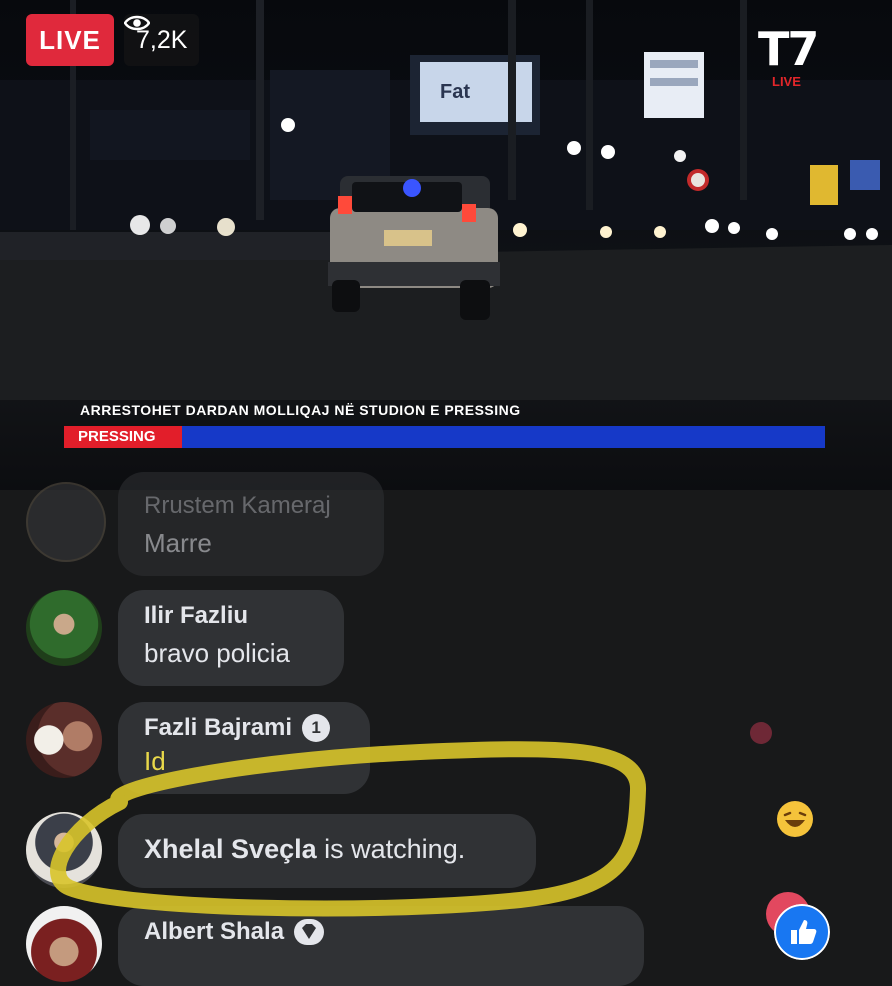 The height and width of the screenshot is (986, 892). What do you see at coordinates (761, 733) in the screenshot?
I see `love-icon` at bounding box center [761, 733].